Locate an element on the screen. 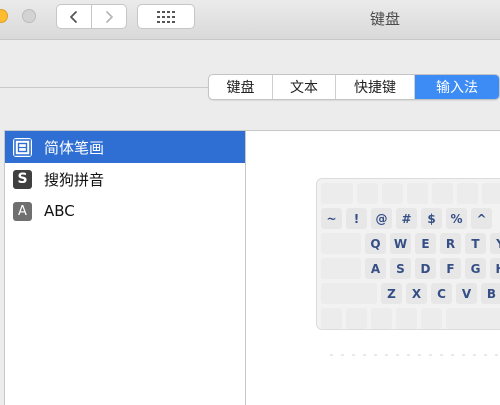  minimize-button is located at coordinates (4, 16).